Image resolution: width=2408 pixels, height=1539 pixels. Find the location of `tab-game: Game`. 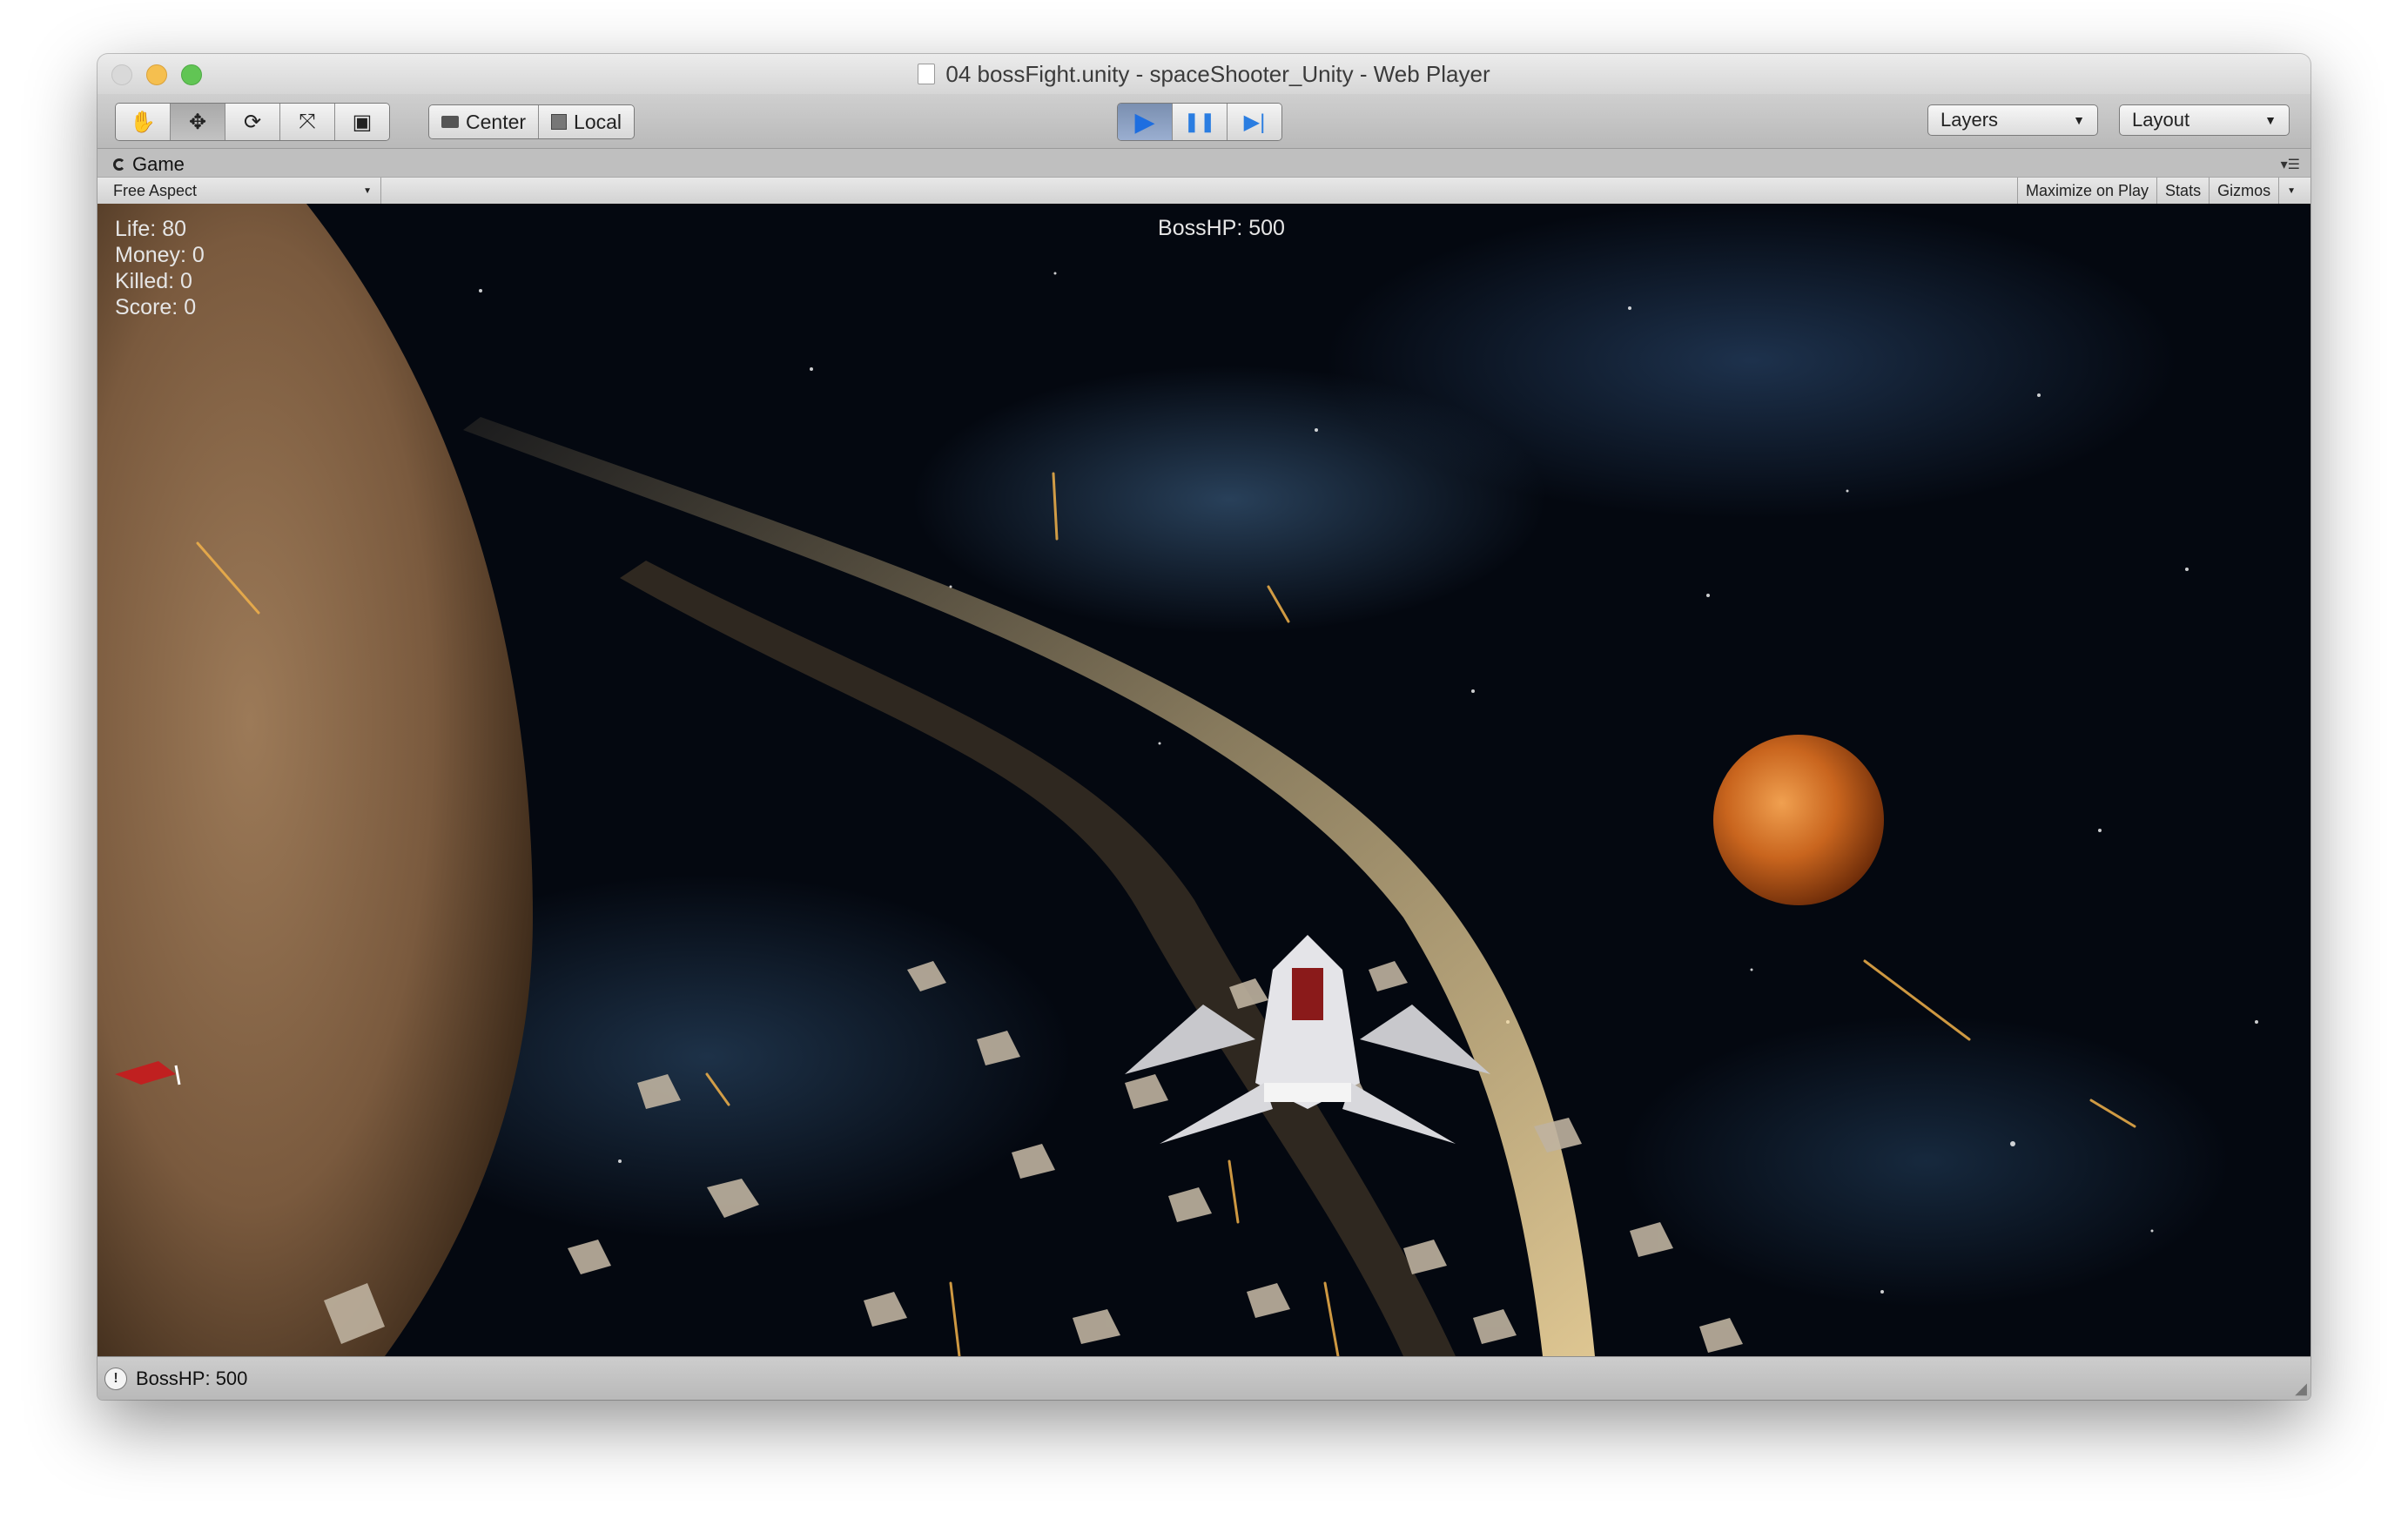

tab-game: Game is located at coordinates (149, 164).